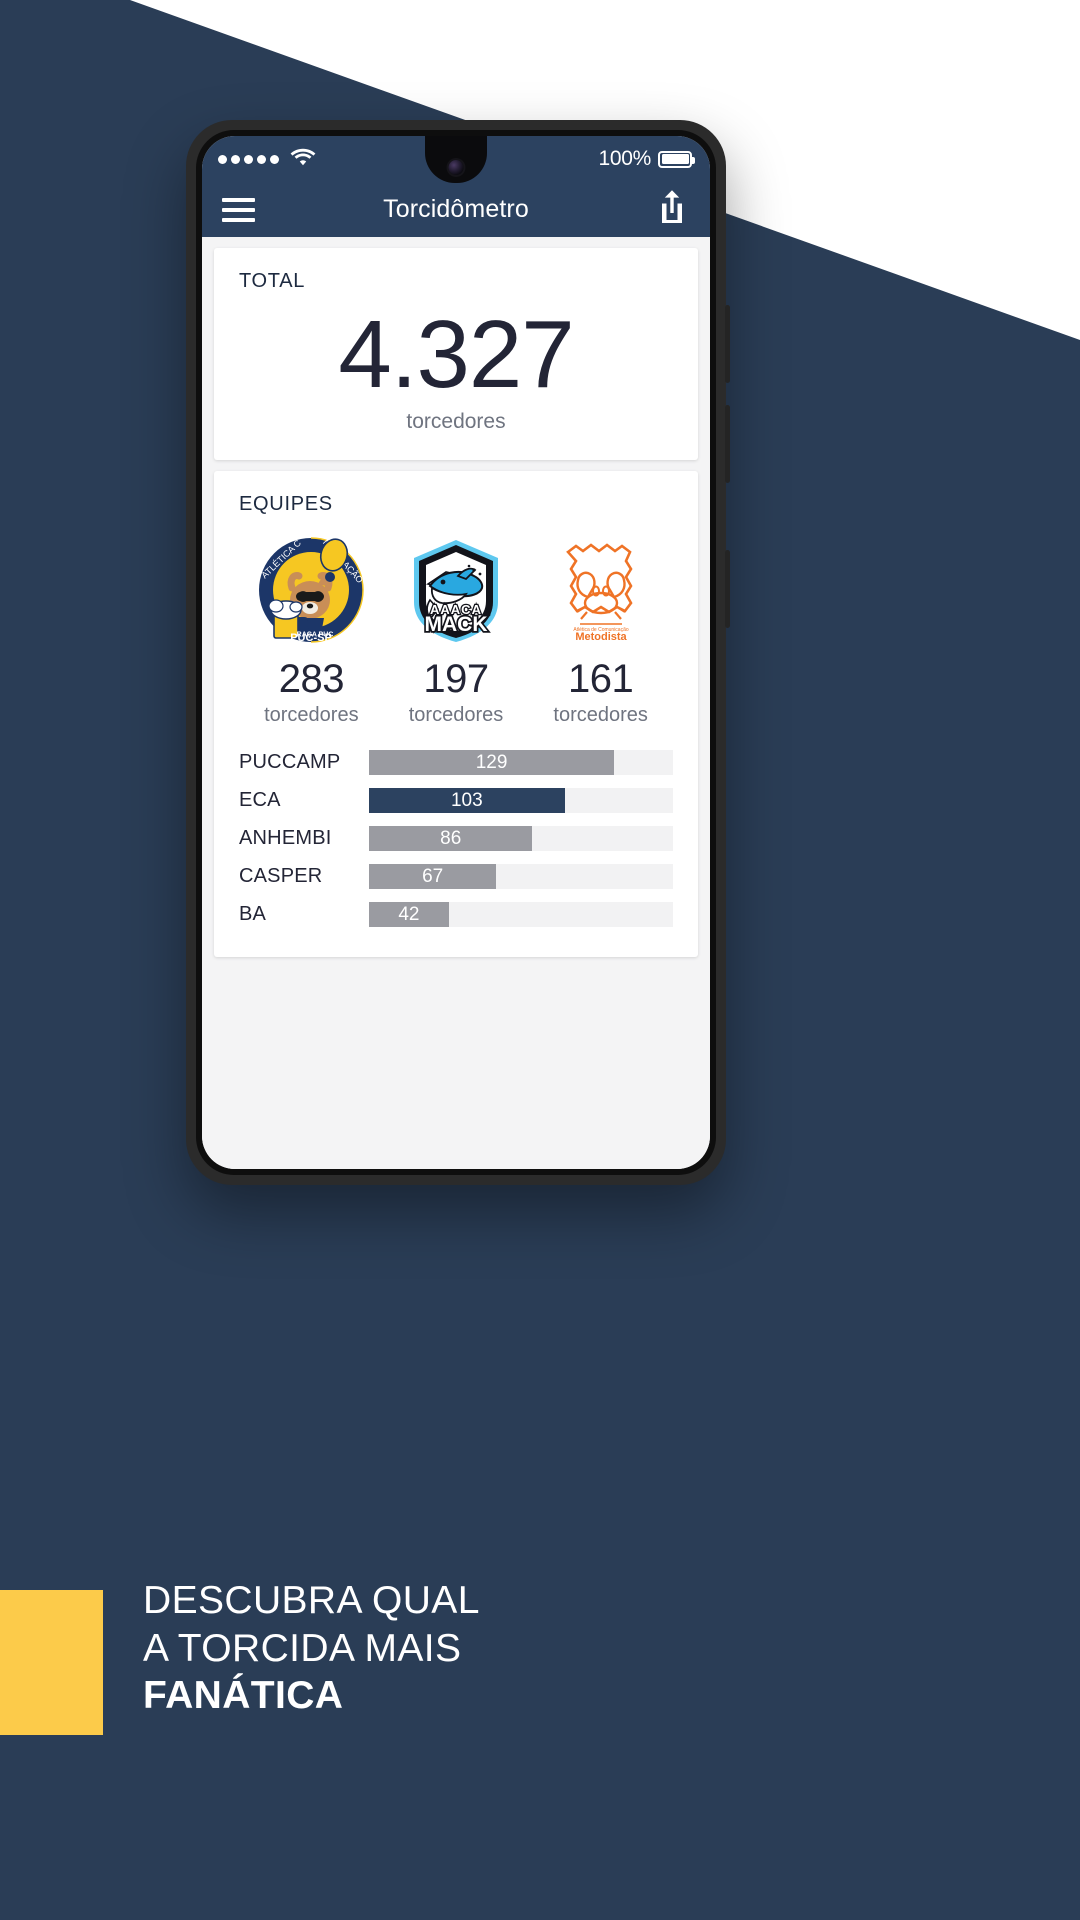 This screenshot has width=1080, height=1920. What do you see at coordinates (601, 590) in the screenshot?
I see `atletica-comunicacao-metodista-logo: Atlética de Comunicação Metodista` at bounding box center [601, 590].